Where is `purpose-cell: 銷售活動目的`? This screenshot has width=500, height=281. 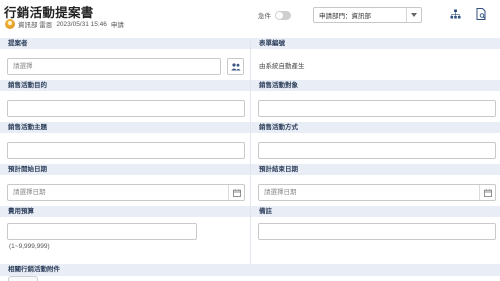
purpose-cell: 銷售活動目的 is located at coordinates (125, 101).